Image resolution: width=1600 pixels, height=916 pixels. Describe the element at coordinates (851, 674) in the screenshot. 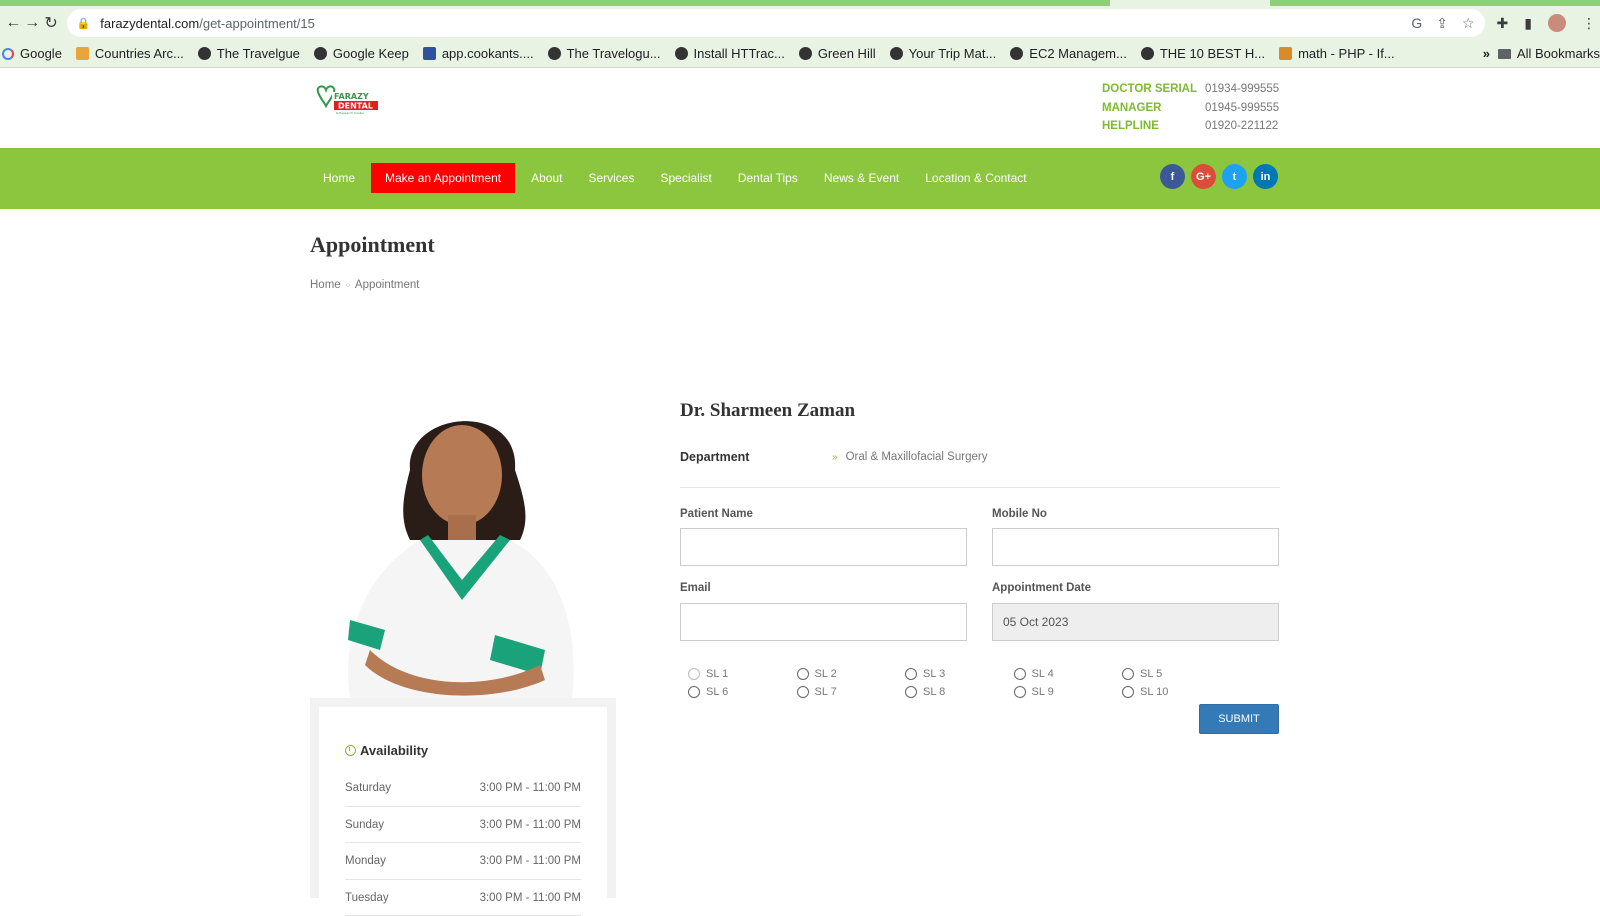

I see `slot-radio-2: SL 2` at that location.